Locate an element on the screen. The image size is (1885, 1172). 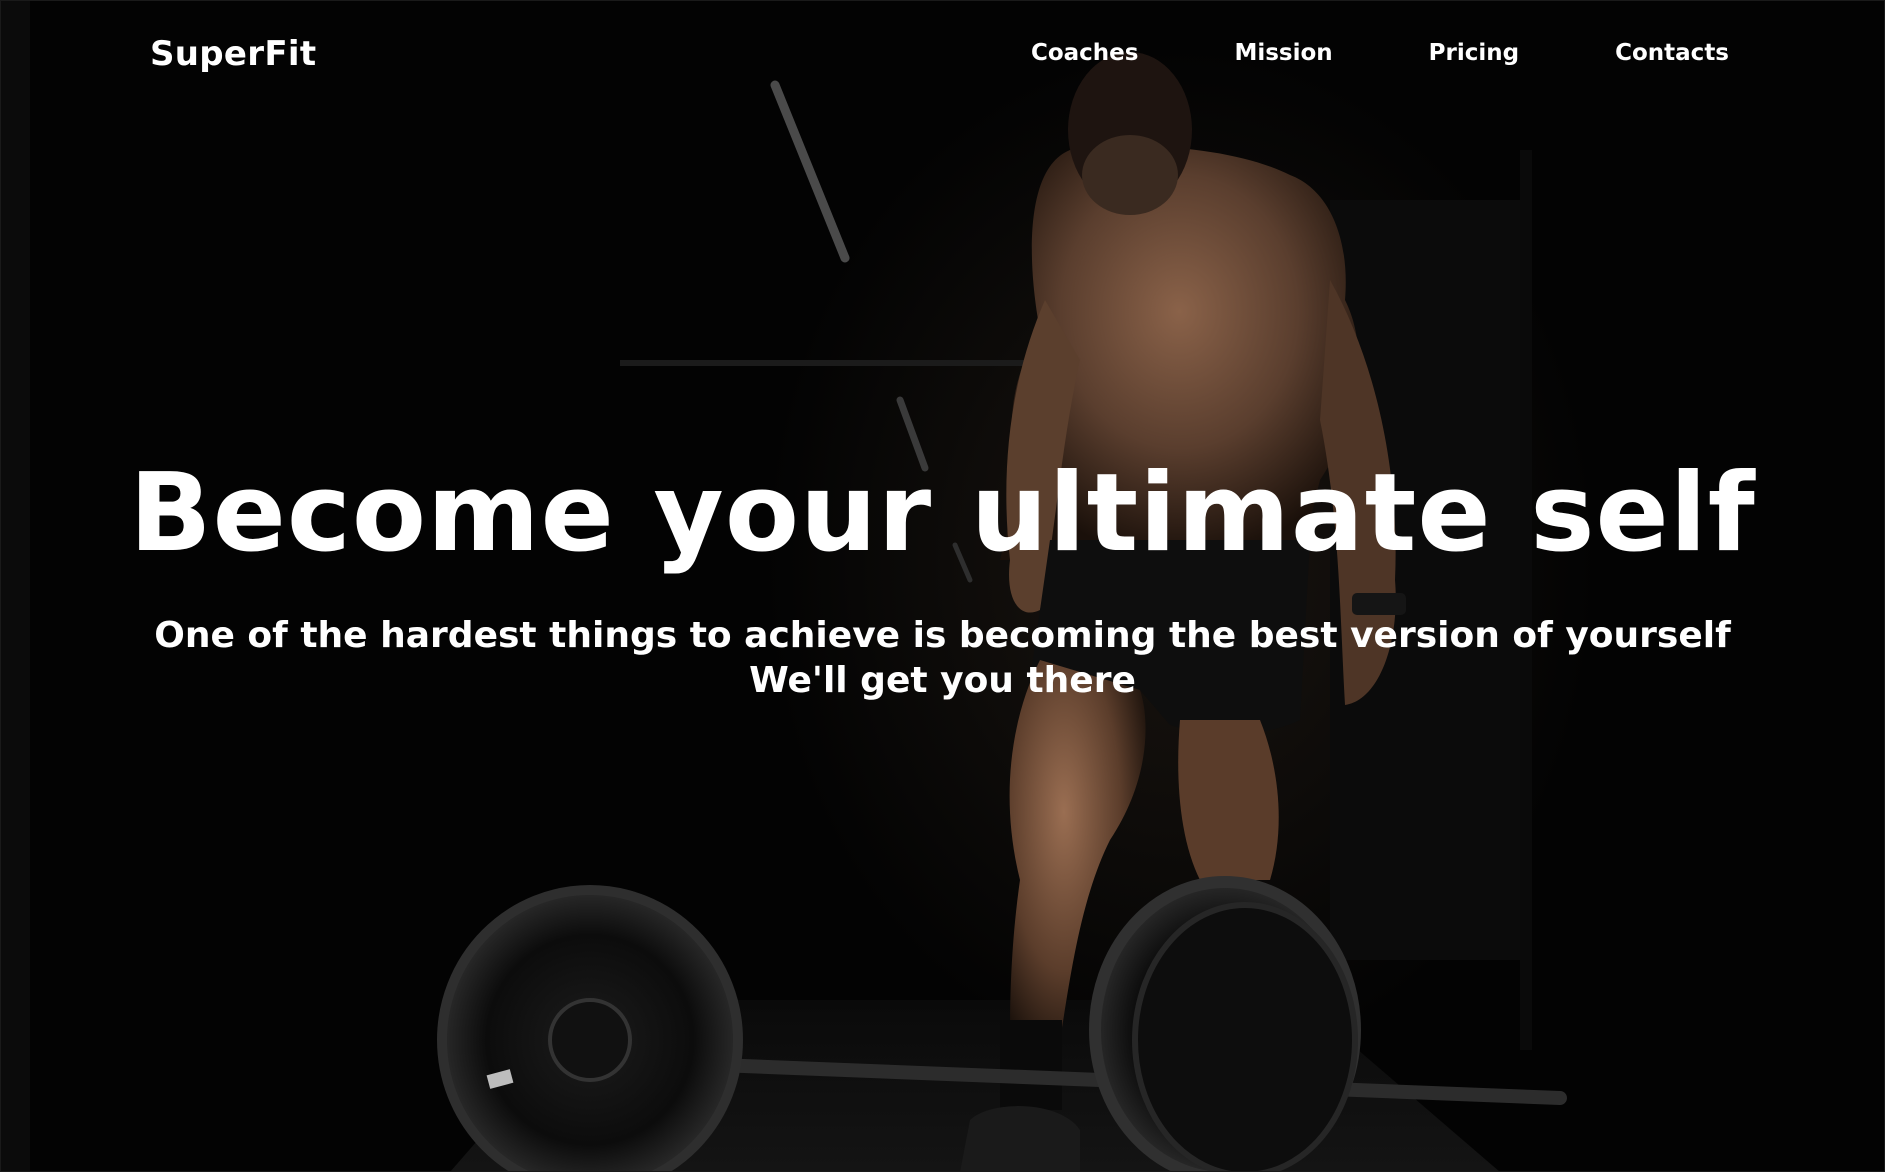
nav-link-mission: Mission is located at coordinates (1283, 53).